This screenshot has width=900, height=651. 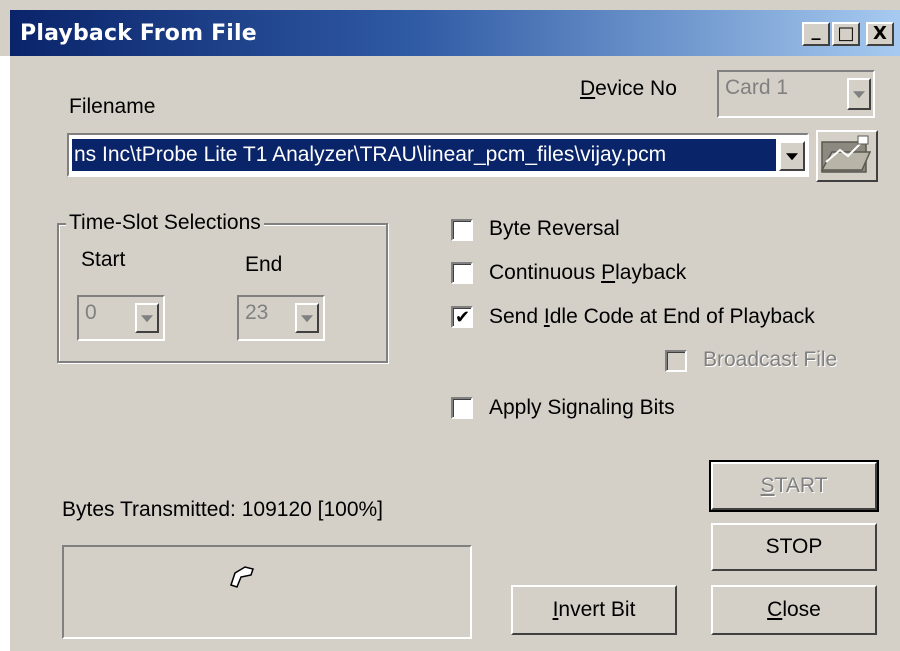 I want to click on start-slot-value: 0, so click(x=91, y=312).